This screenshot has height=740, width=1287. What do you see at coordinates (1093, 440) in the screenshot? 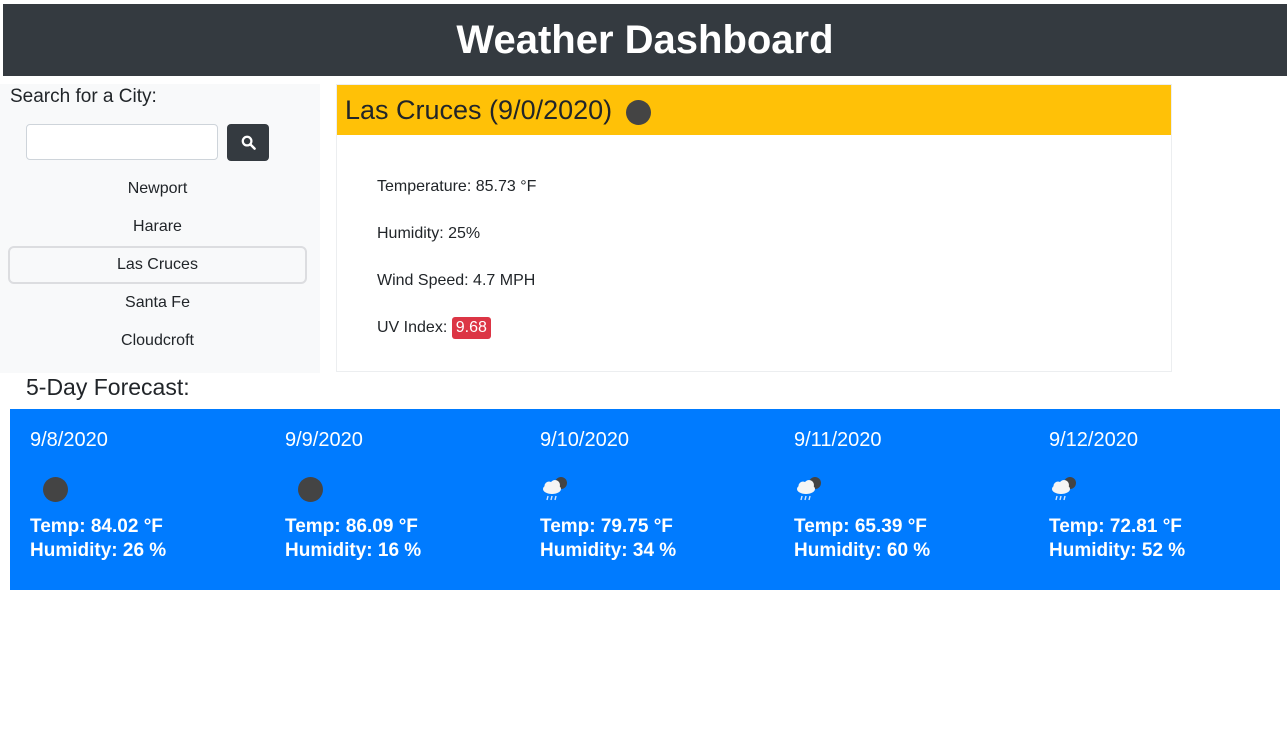
I see `forecast-date: 9/12/2020` at bounding box center [1093, 440].